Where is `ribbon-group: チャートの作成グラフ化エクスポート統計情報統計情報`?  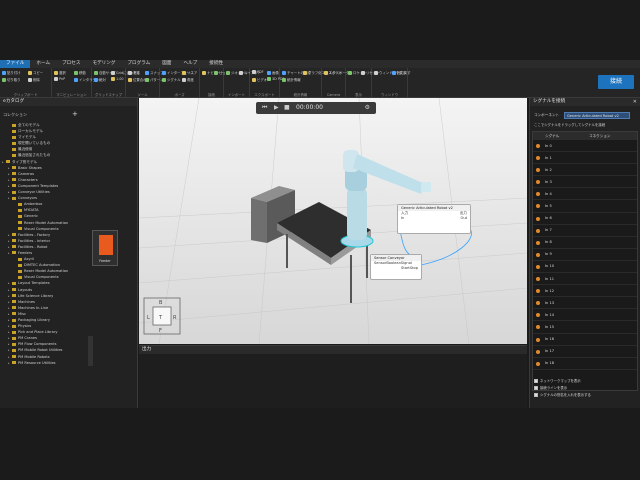 ribbon-group: チャートの作成グラフ化エクスポート統計情報統計情報 is located at coordinates (311, 83).